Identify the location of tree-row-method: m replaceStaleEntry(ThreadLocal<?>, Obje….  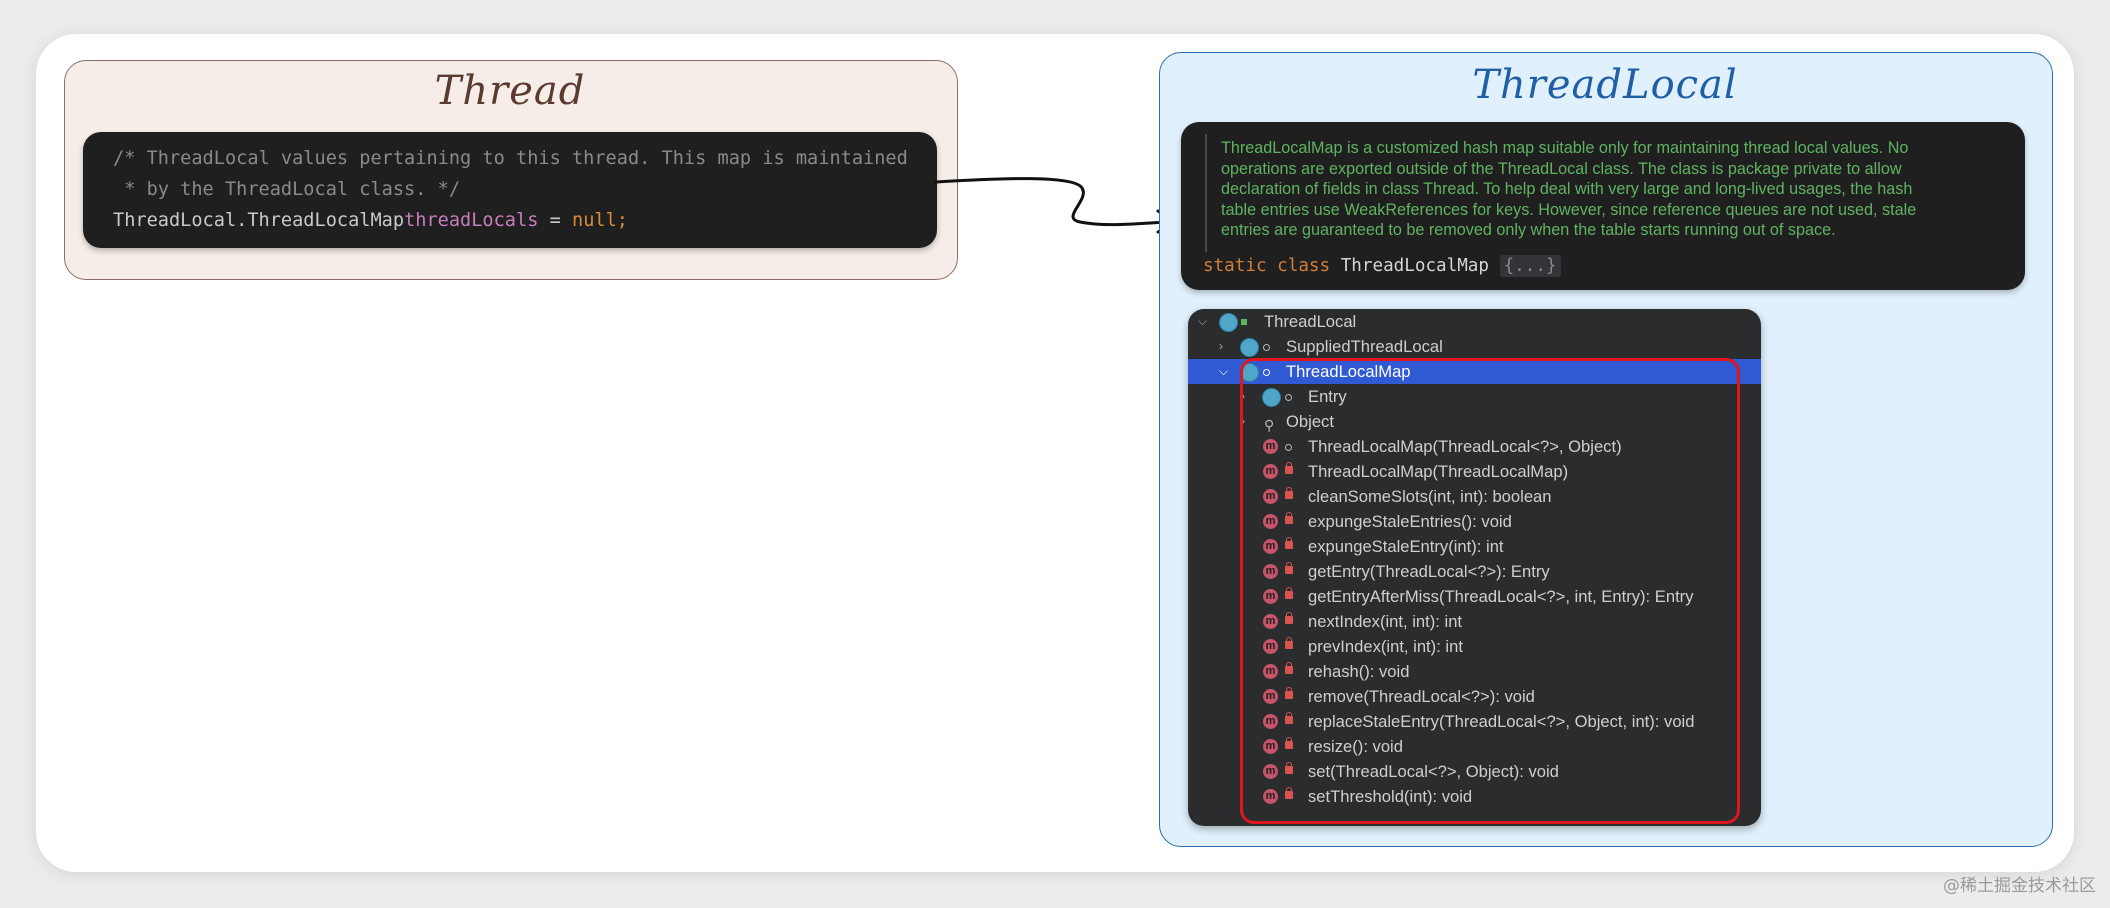
(1474, 721).